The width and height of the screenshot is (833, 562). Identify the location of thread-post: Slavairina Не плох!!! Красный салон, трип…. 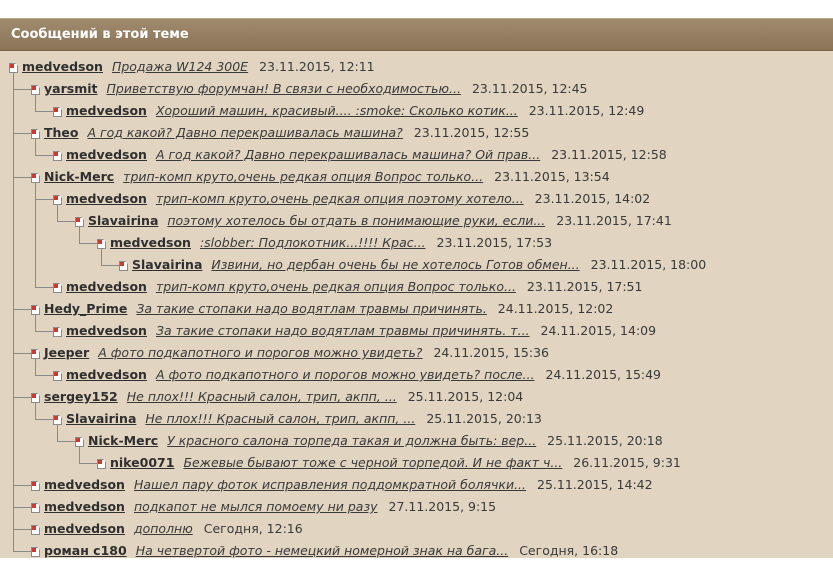
(416, 419).